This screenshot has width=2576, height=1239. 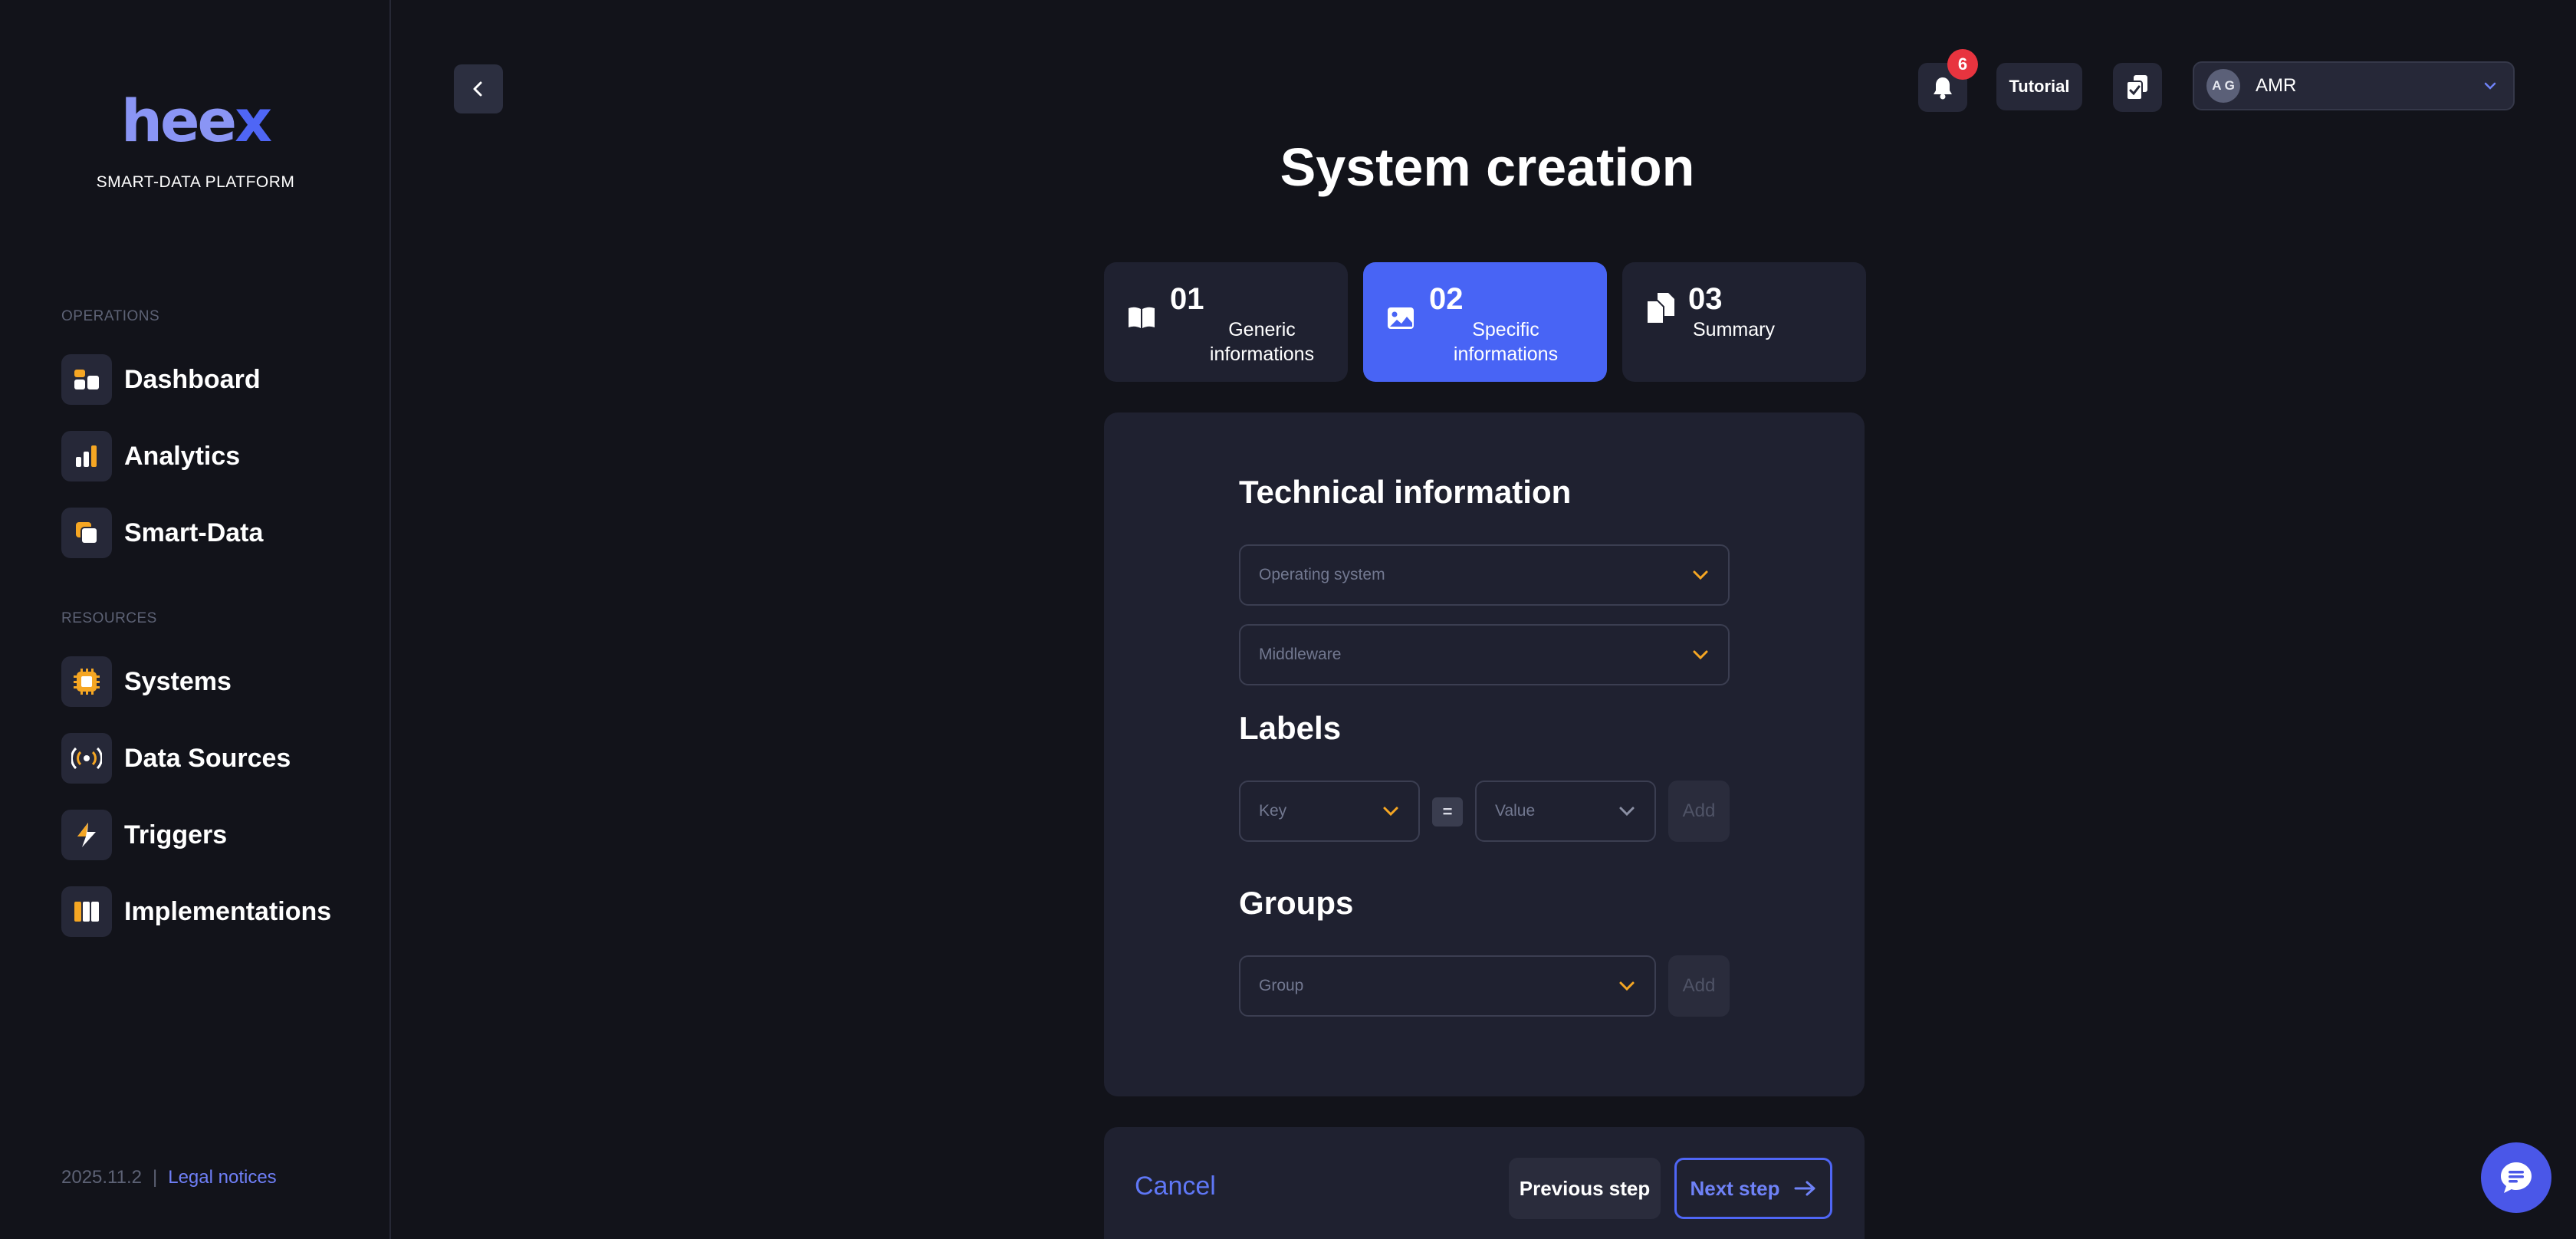 What do you see at coordinates (1699, 811) in the screenshot?
I see `add-label-button: Add` at bounding box center [1699, 811].